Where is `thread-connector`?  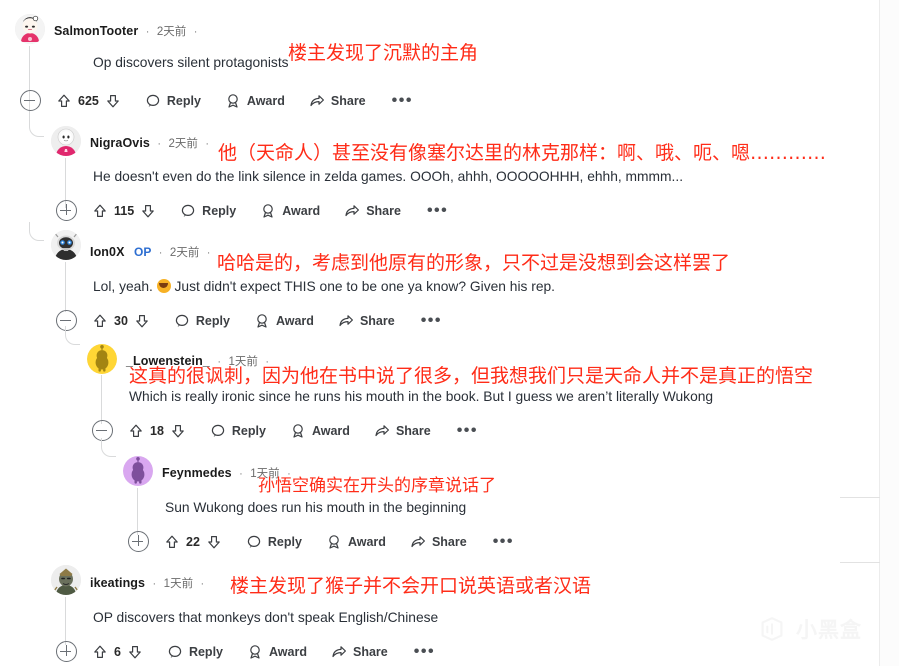 thread-connector is located at coordinates (72, 335).